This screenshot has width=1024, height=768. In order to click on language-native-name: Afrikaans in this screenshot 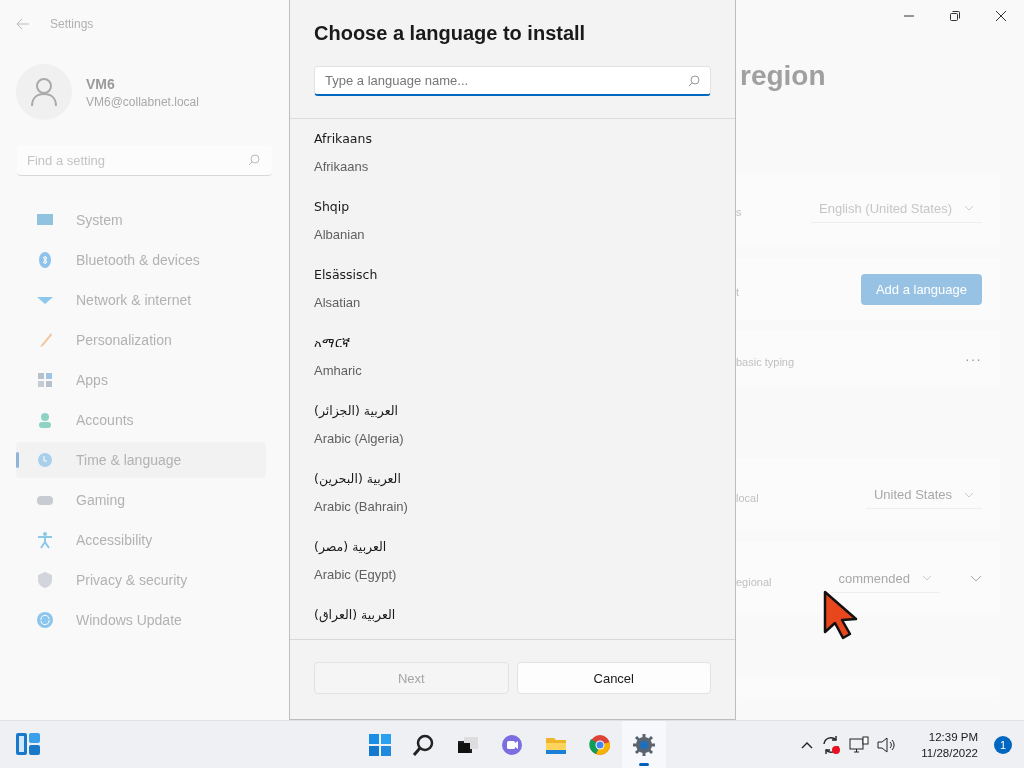, I will do `click(512, 144)`.